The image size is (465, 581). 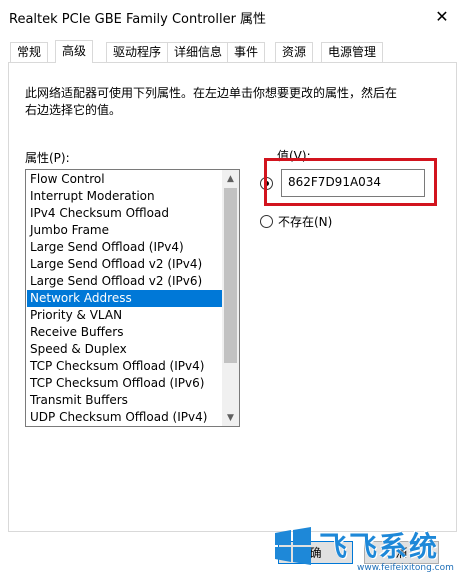 What do you see at coordinates (442, 16) in the screenshot?
I see `close-icon: ✕` at bounding box center [442, 16].